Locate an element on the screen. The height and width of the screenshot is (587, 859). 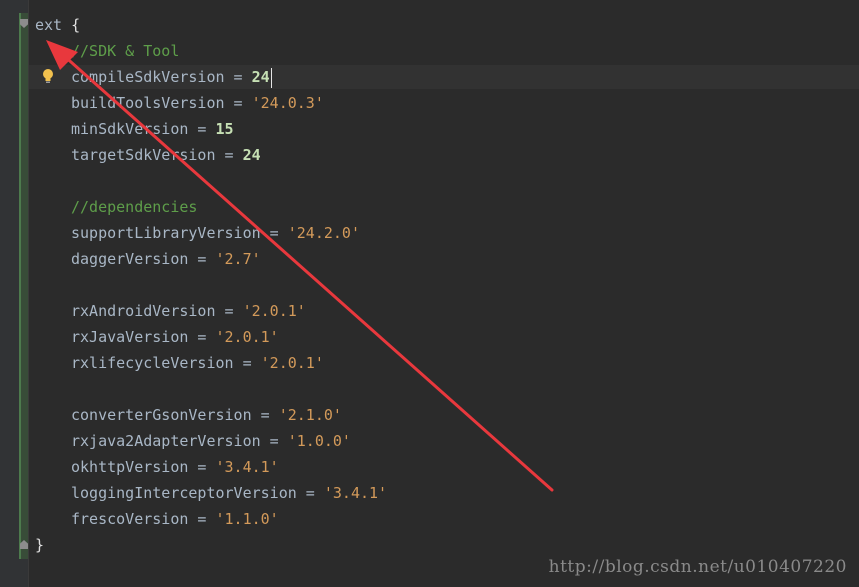
code-token-ident: minSdkVersion is located at coordinates (130, 129).